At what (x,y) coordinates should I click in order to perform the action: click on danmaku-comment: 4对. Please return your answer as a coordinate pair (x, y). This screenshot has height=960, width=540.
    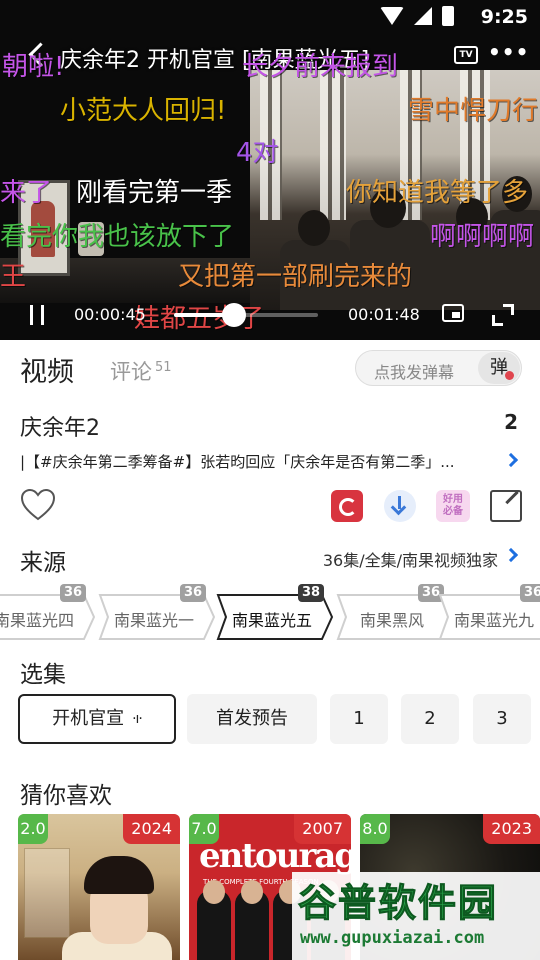
    Looking at the image, I should click on (257, 153).